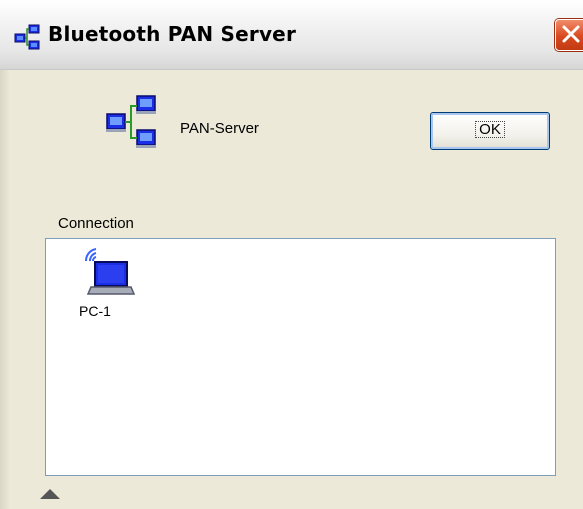 The image size is (583, 509). I want to click on device-label: PC-1, so click(95, 311).